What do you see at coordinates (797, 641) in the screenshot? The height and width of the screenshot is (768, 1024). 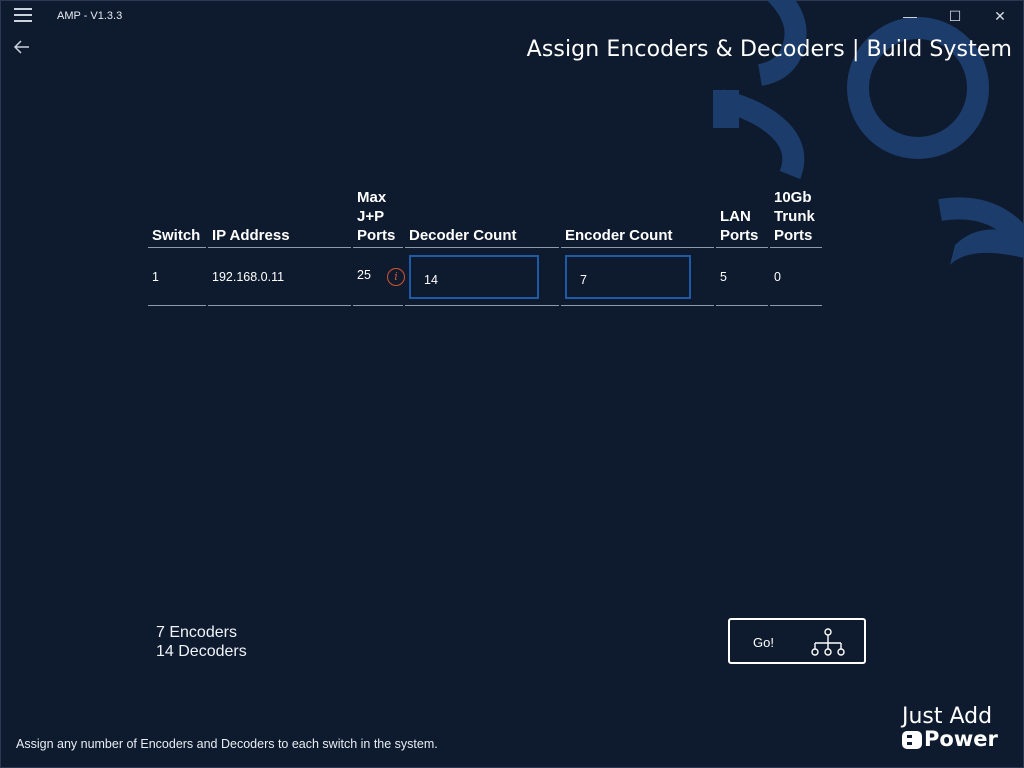 I see `go-button: Go!` at bounding box center [797, 641].